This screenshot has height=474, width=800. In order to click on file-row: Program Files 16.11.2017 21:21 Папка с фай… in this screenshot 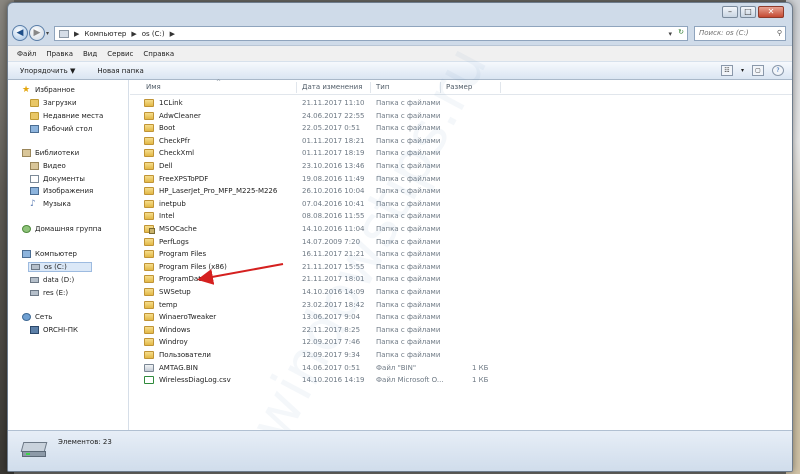, I will do `click(307, 254)`.